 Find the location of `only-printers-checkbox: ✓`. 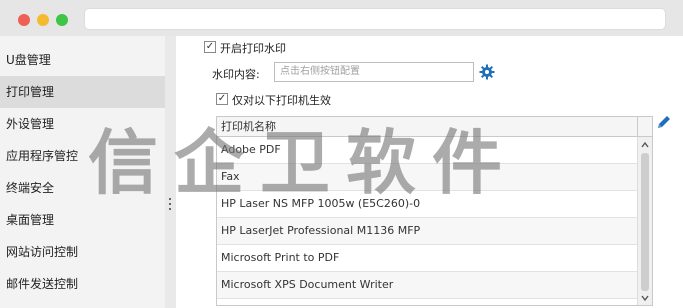

only-printers-checkbox: ✓ is located at coordinates (222, 99).